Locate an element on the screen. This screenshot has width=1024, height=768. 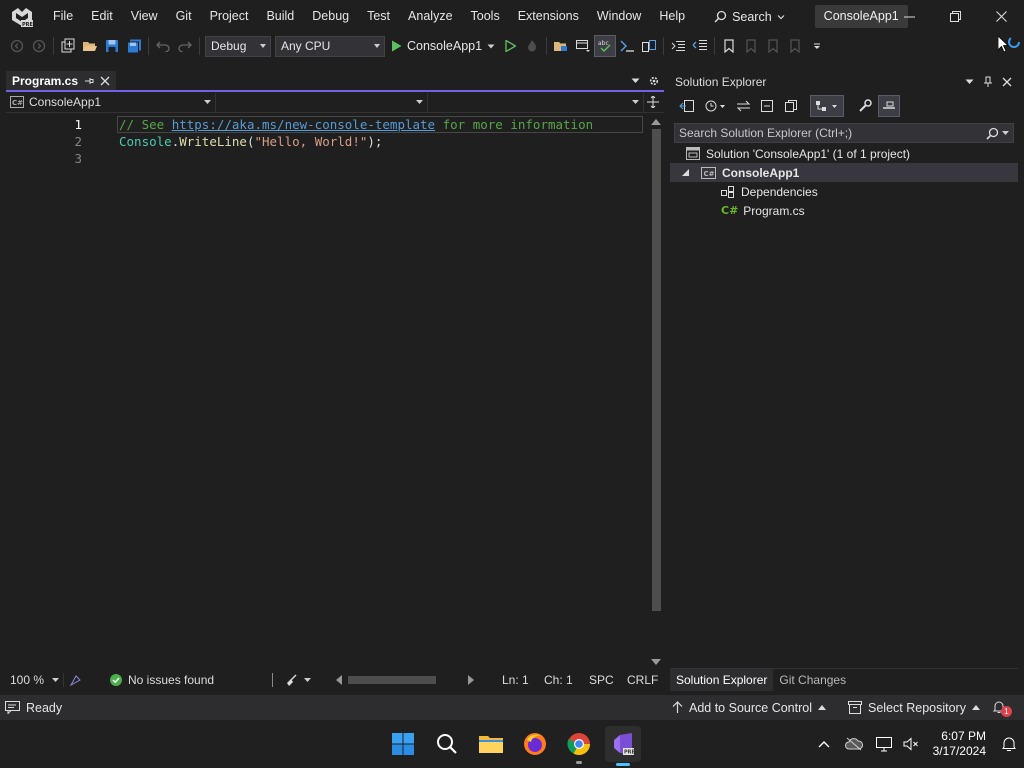
windows-start-icon is located at coordinates (403, 744).